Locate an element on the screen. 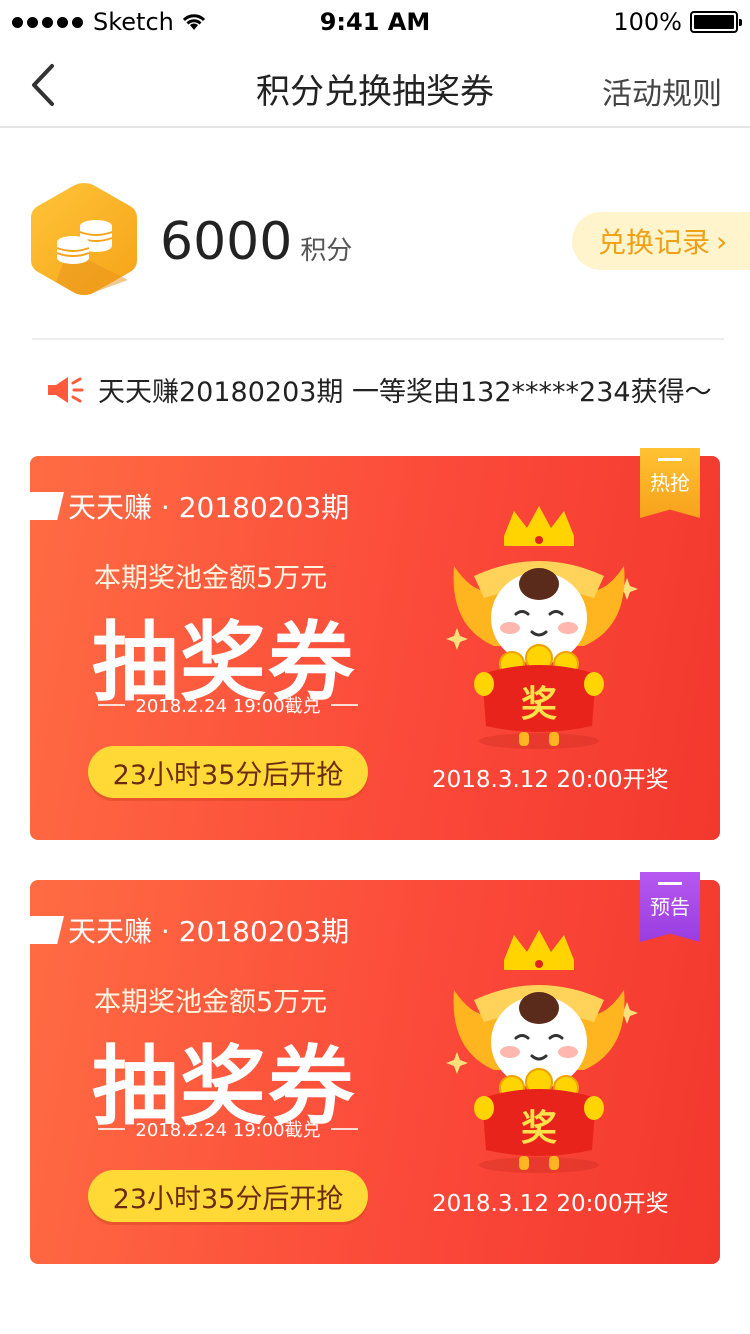 This screenshot has width=750, height=1334. winner-announcement: 天天赚20180203期 一等奖由132*****234获得～ is located at coordinates (378, 389).